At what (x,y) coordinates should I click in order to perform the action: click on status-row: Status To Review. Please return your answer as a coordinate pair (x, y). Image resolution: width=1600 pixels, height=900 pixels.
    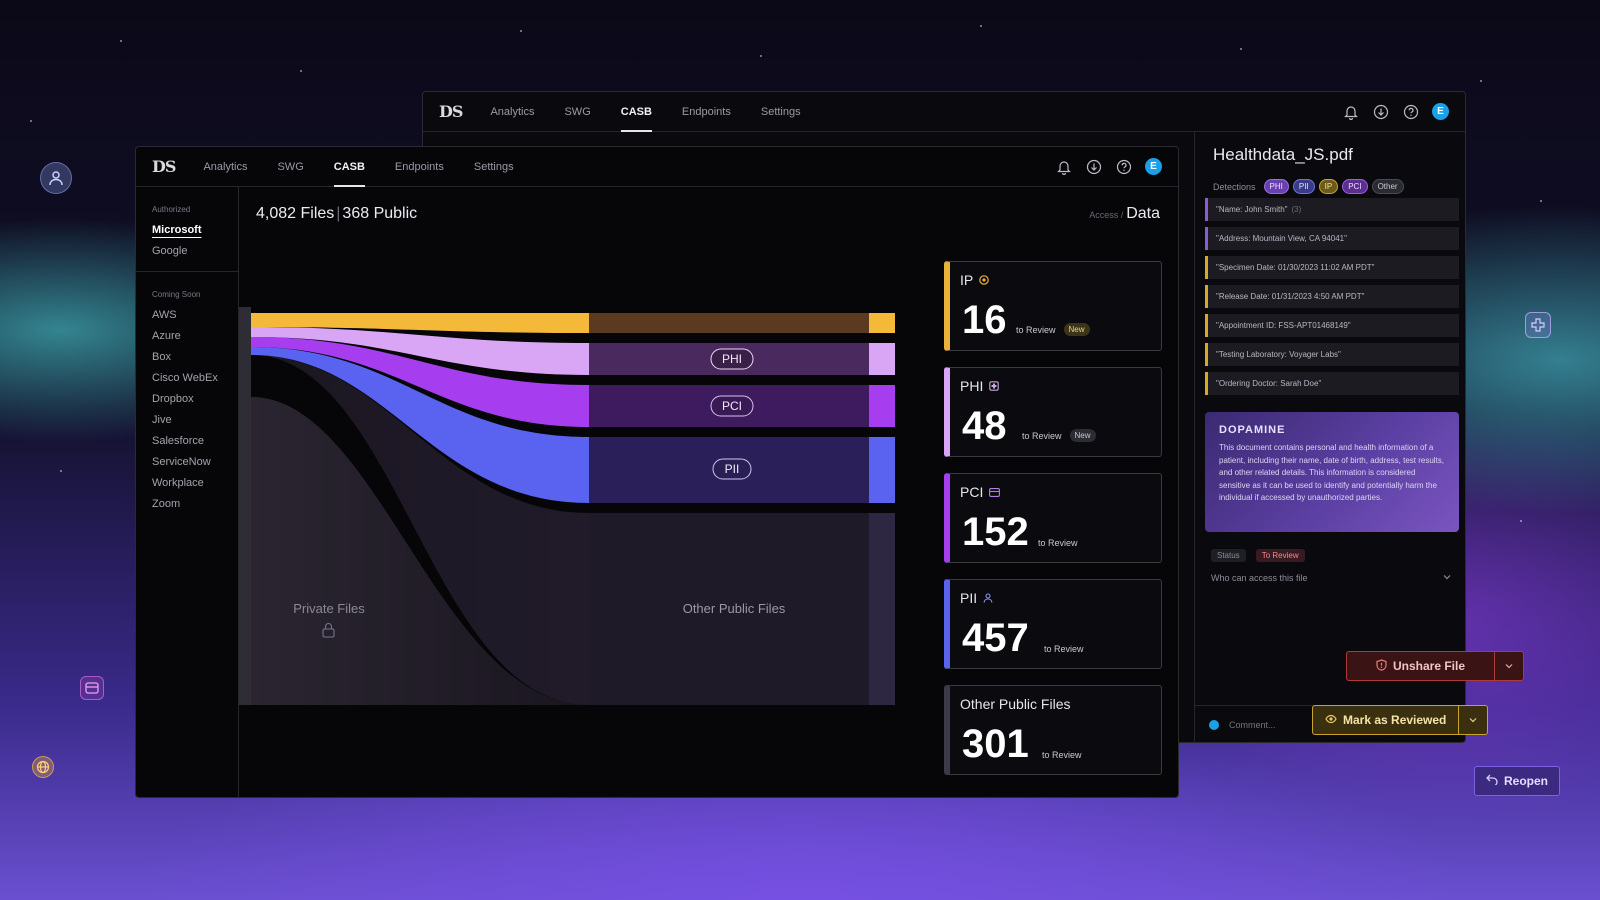
    Looking at the image, I should click on (1258, 555).